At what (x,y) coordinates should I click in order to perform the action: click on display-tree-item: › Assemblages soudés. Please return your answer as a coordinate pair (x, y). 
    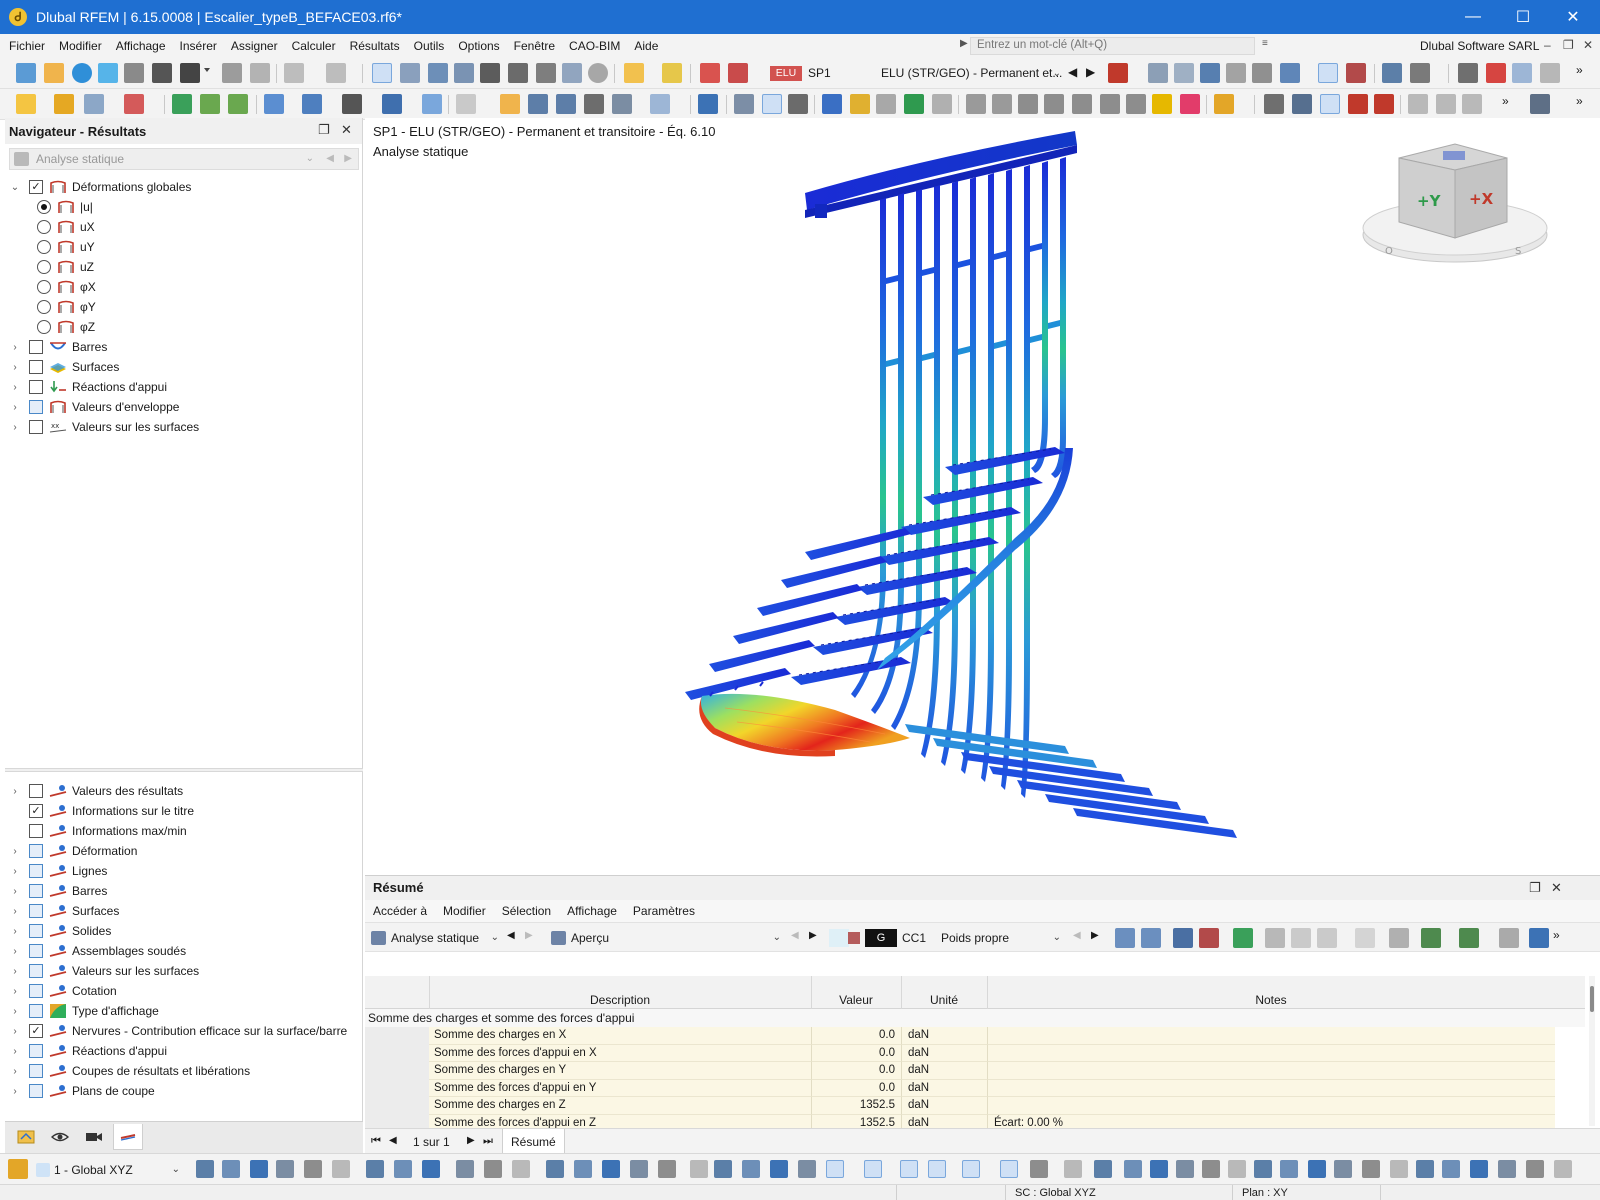
    Looking at the image, I should click on (97, 951).